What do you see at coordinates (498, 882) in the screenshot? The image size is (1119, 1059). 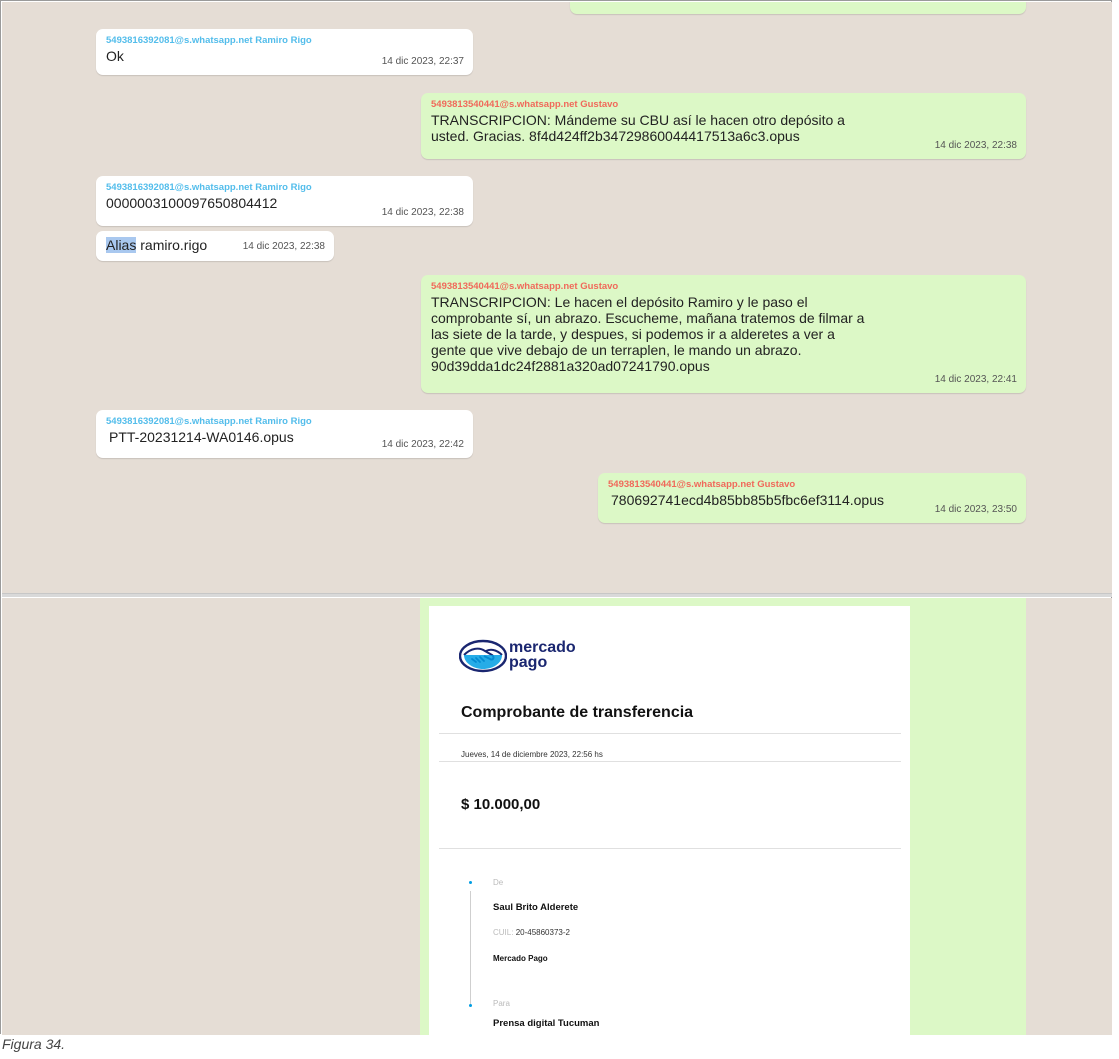 I see `from-label: De` at bounding box center [498, 882].